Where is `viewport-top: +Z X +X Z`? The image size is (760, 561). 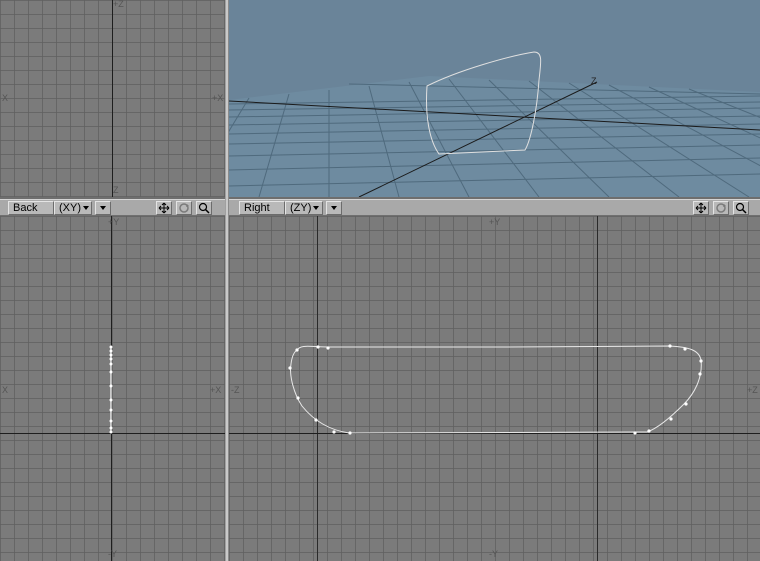
viewport-top: +Z X +X Z is located at coordinates (112, 98).